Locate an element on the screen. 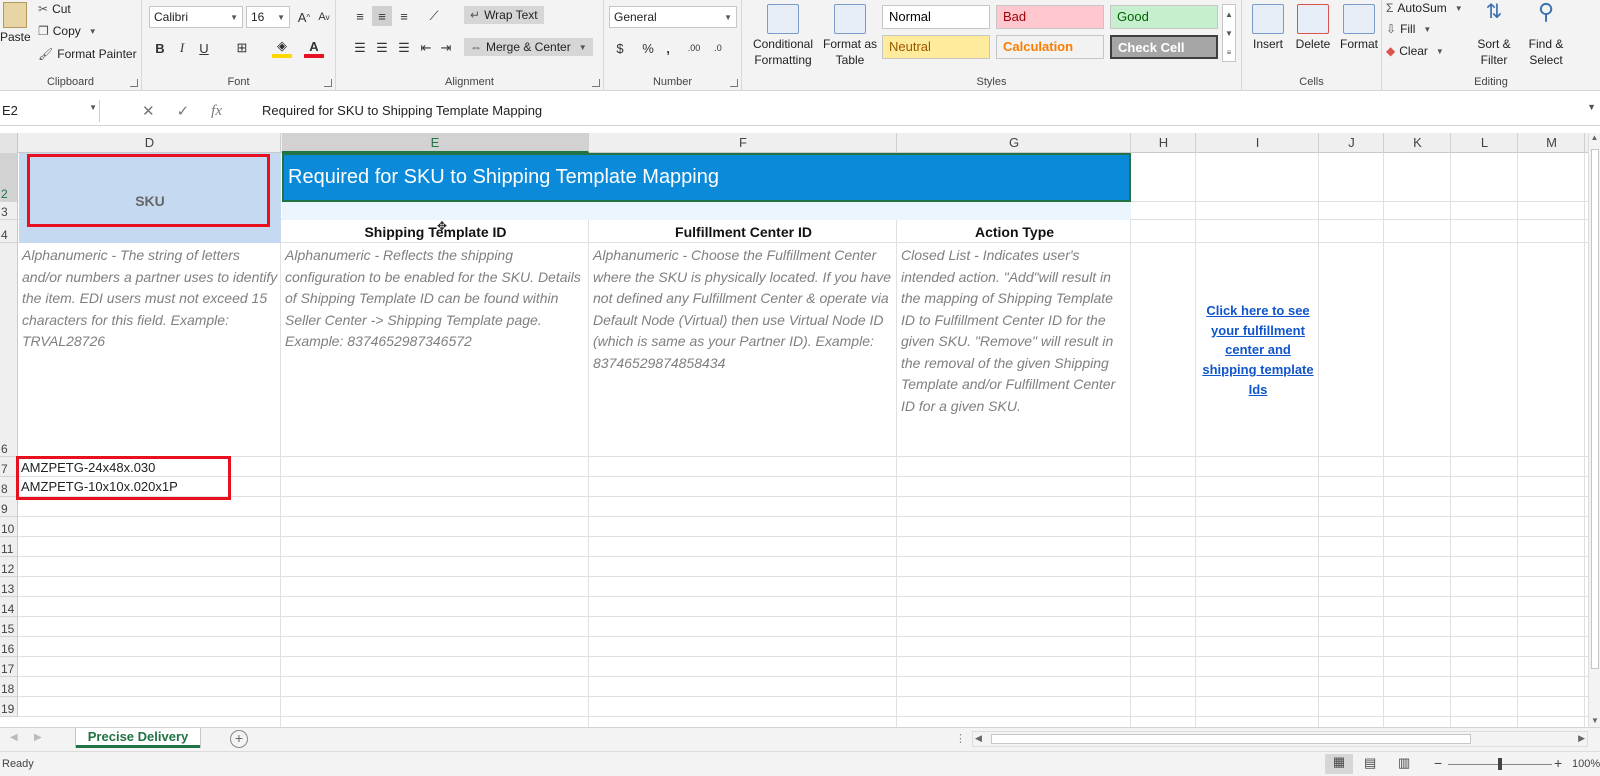  fulfillment-center-header: Fulfillment Center ID is located at coordinates (743, 232).